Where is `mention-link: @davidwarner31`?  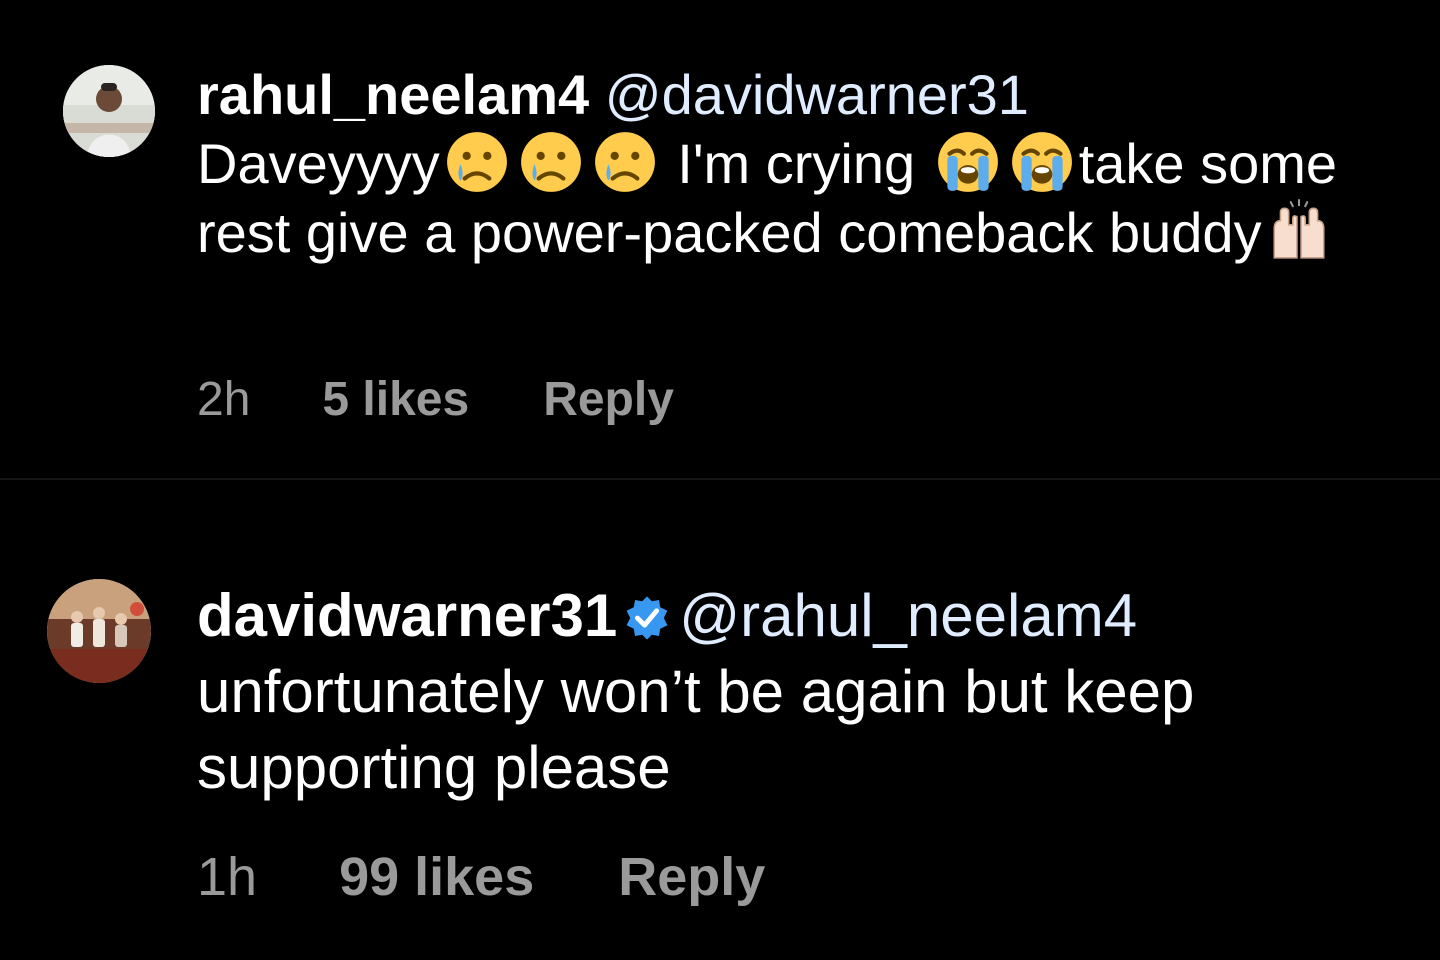
mention-link: @davidwarner31 is located at coordinates (817, 94).